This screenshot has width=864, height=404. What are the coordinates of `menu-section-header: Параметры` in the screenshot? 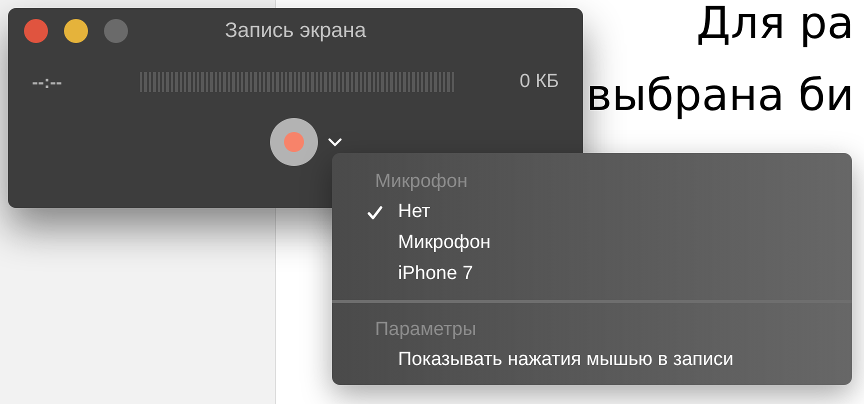 It's located at (425, 330).